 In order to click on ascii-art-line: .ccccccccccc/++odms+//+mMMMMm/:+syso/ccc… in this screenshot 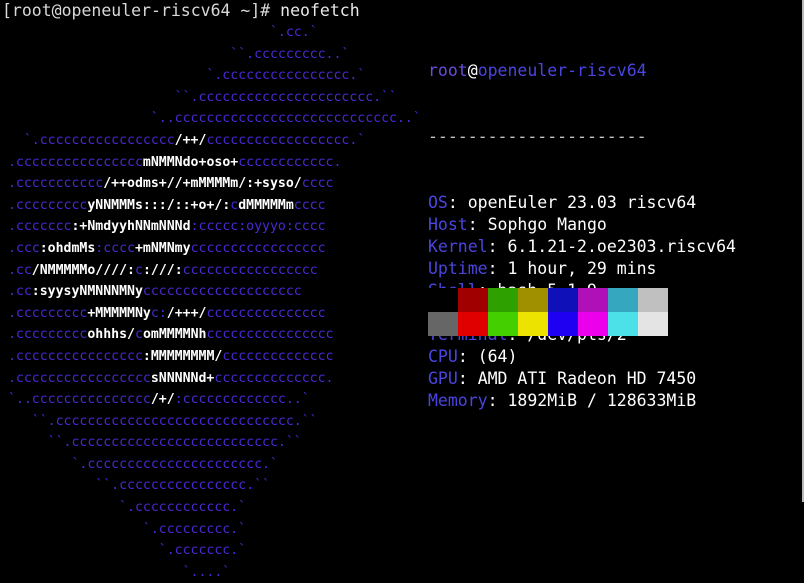, I will do `click(206, 184)`.